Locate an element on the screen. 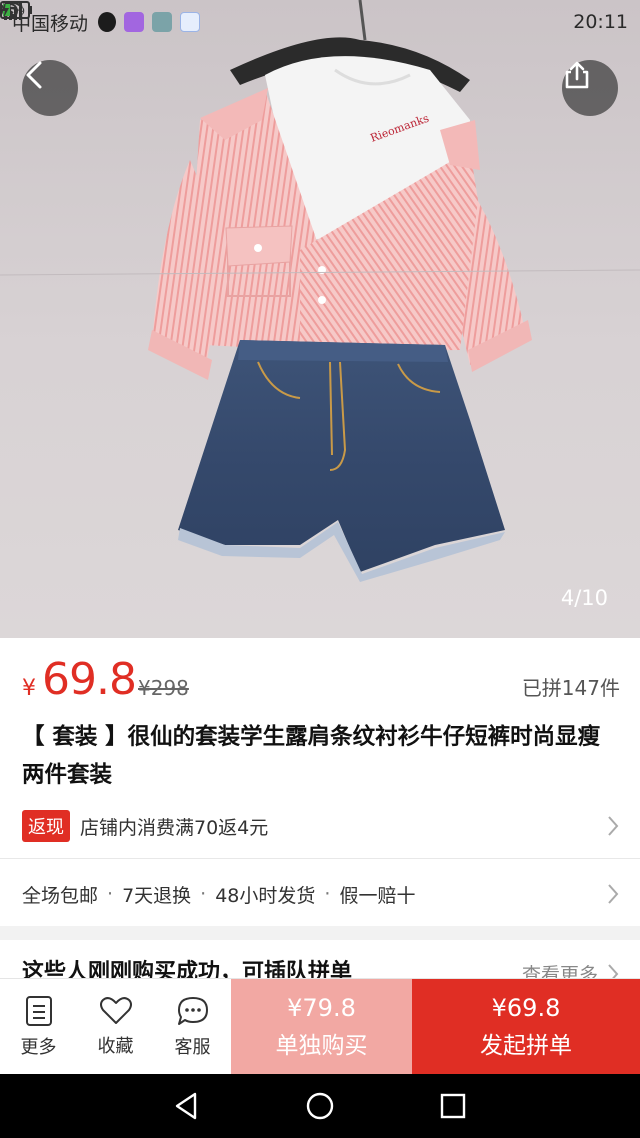  group-buy-price: ¥69.8 is located at coordinates (526, 1008).